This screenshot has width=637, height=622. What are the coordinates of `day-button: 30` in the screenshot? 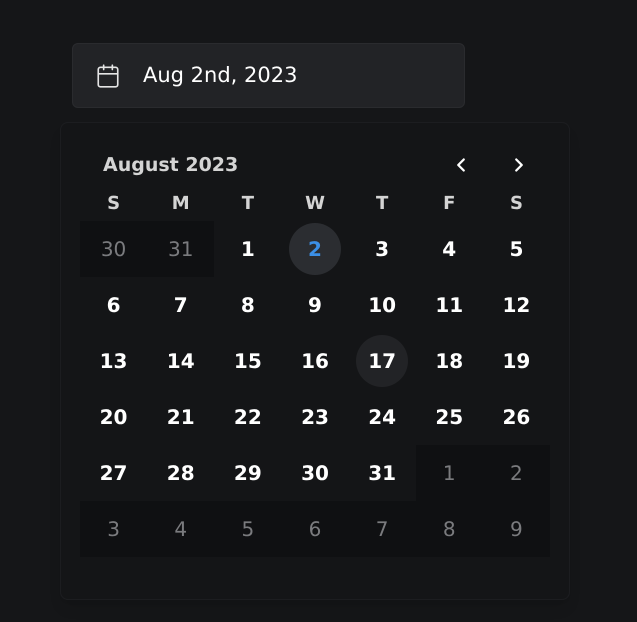 It's located at (314, 473).